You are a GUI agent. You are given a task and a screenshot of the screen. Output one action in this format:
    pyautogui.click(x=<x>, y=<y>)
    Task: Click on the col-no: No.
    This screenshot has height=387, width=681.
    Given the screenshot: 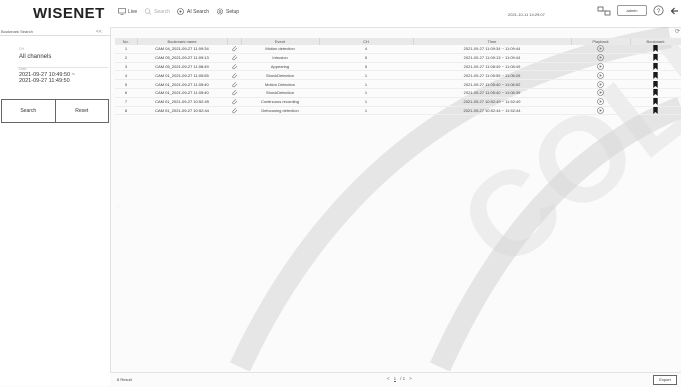 What is the action you would take?
    pyautogui.click(x=126, y=41)
    